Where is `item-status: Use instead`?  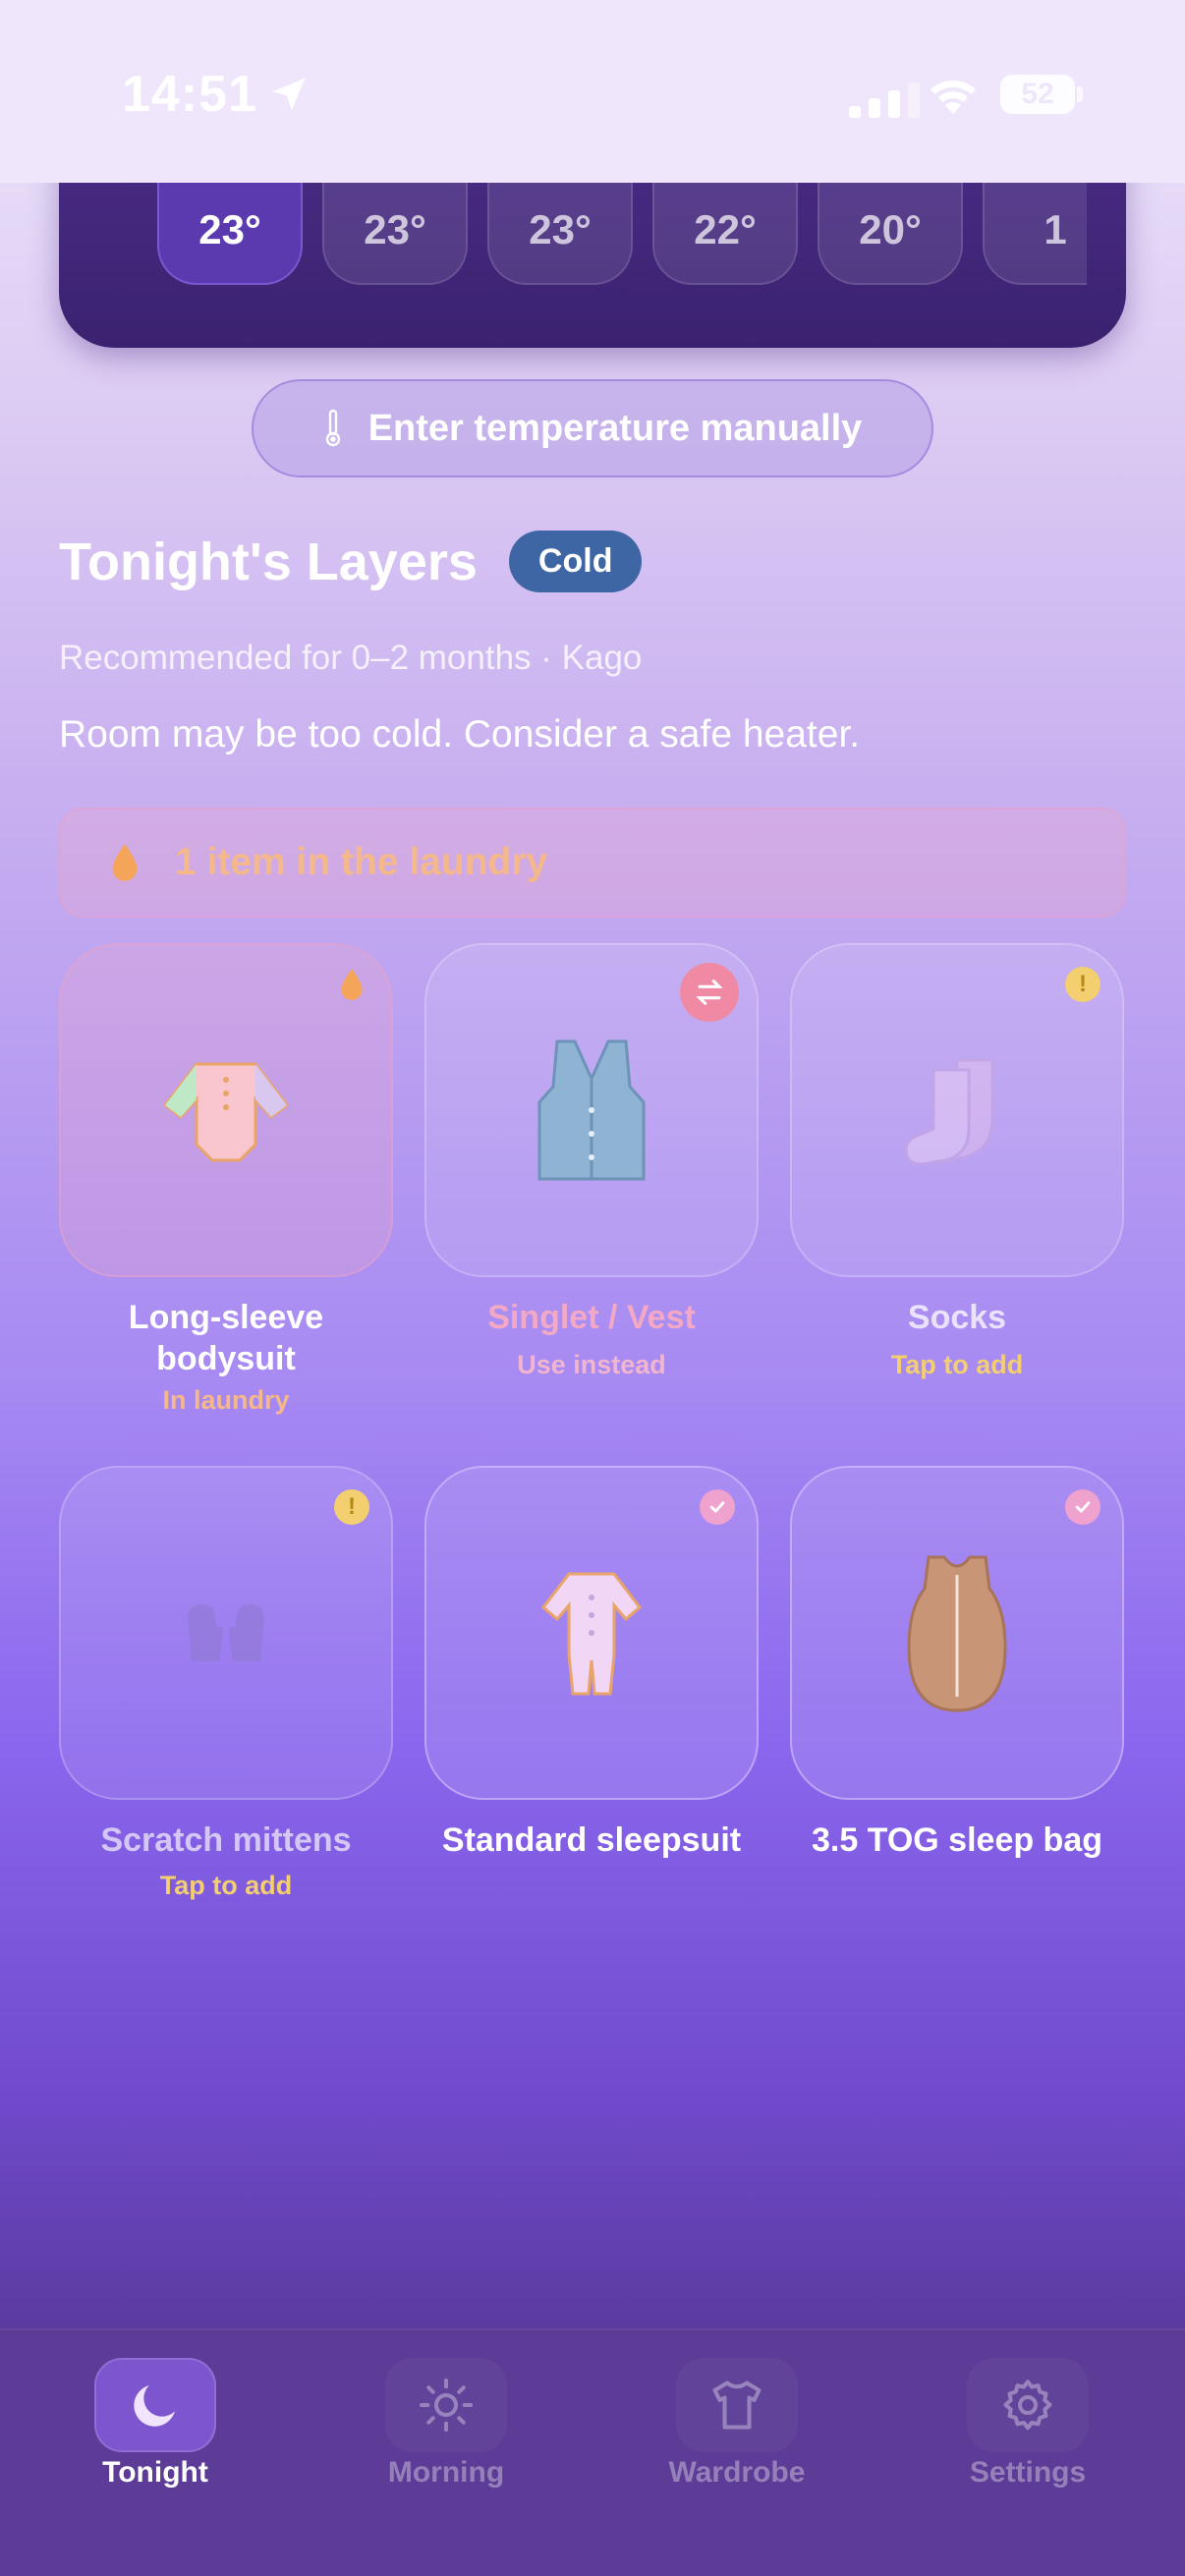
item-status: Use instead is located at coordinates (592, 1364).